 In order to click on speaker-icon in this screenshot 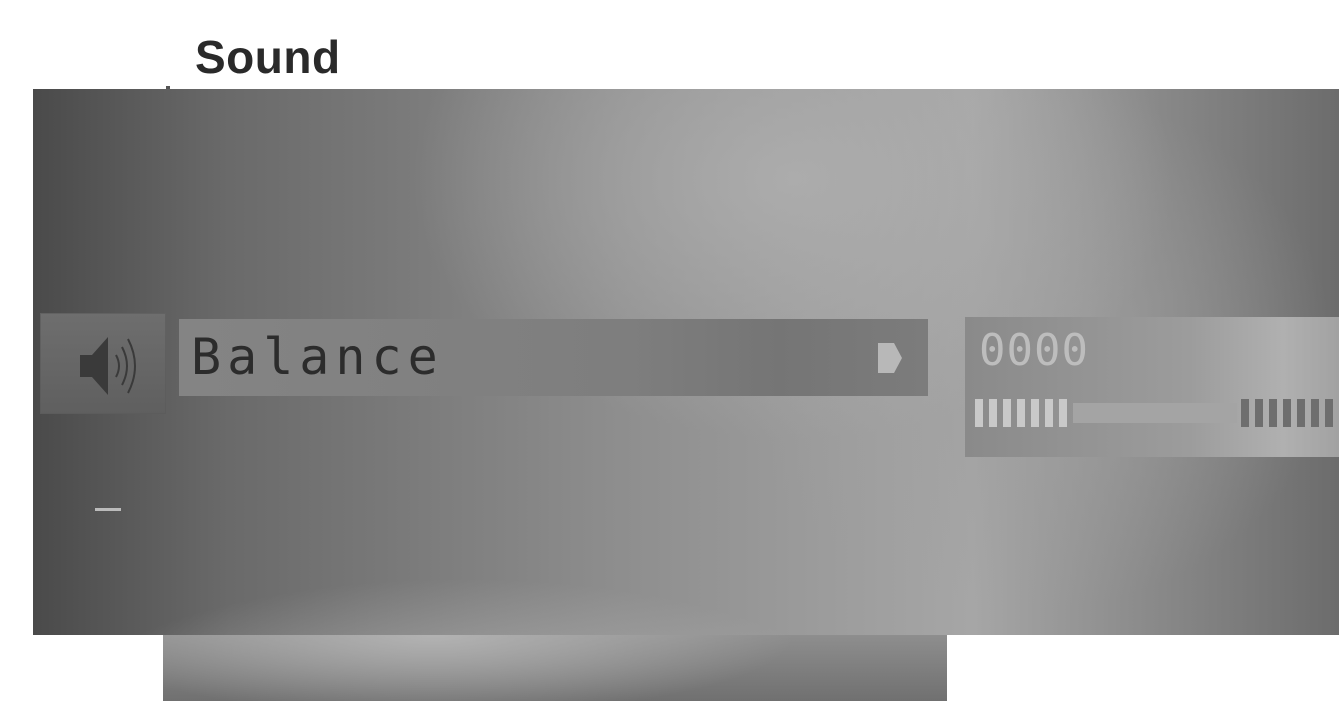, I will do `click(108, 366)`.